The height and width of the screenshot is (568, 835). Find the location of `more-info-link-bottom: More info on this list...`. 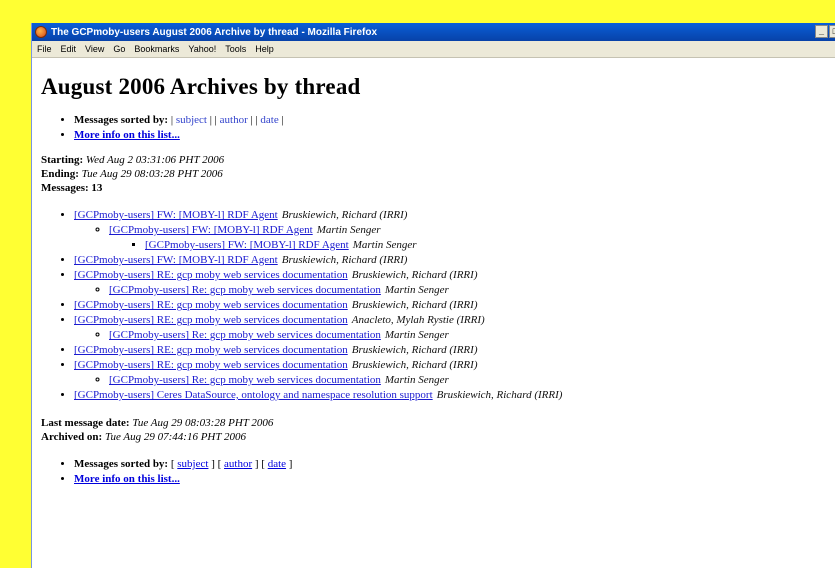

more-info-link-bottom: More info on this list... is located at coordinates (127, 479).